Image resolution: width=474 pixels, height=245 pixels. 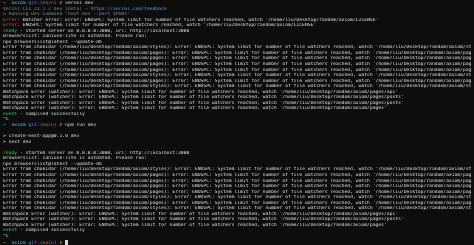 What do you see at coordinates (237, 242) in the screenshot?
I see `terminal-line: → axiom git:(main) ✗` at bounding box center [237, 242].